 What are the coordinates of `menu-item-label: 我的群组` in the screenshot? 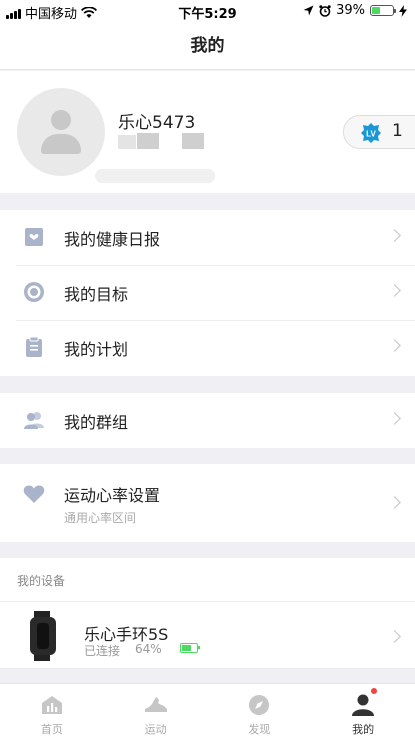 It's located at (96, 422).